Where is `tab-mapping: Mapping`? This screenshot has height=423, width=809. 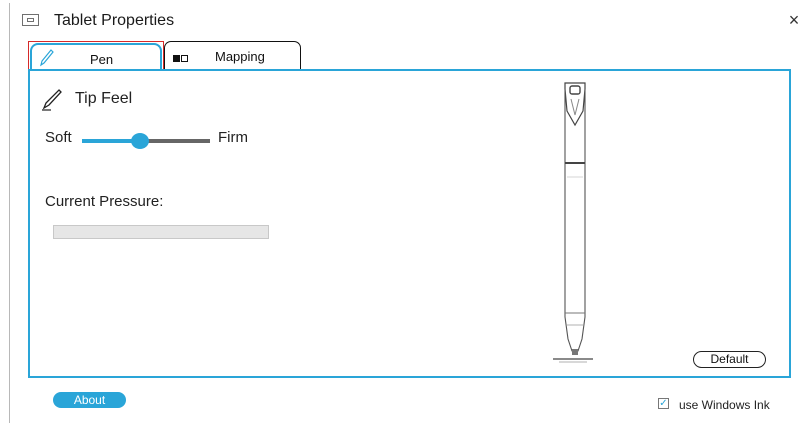 tab-mapping: Mapping is located at coordinates (232, 55).